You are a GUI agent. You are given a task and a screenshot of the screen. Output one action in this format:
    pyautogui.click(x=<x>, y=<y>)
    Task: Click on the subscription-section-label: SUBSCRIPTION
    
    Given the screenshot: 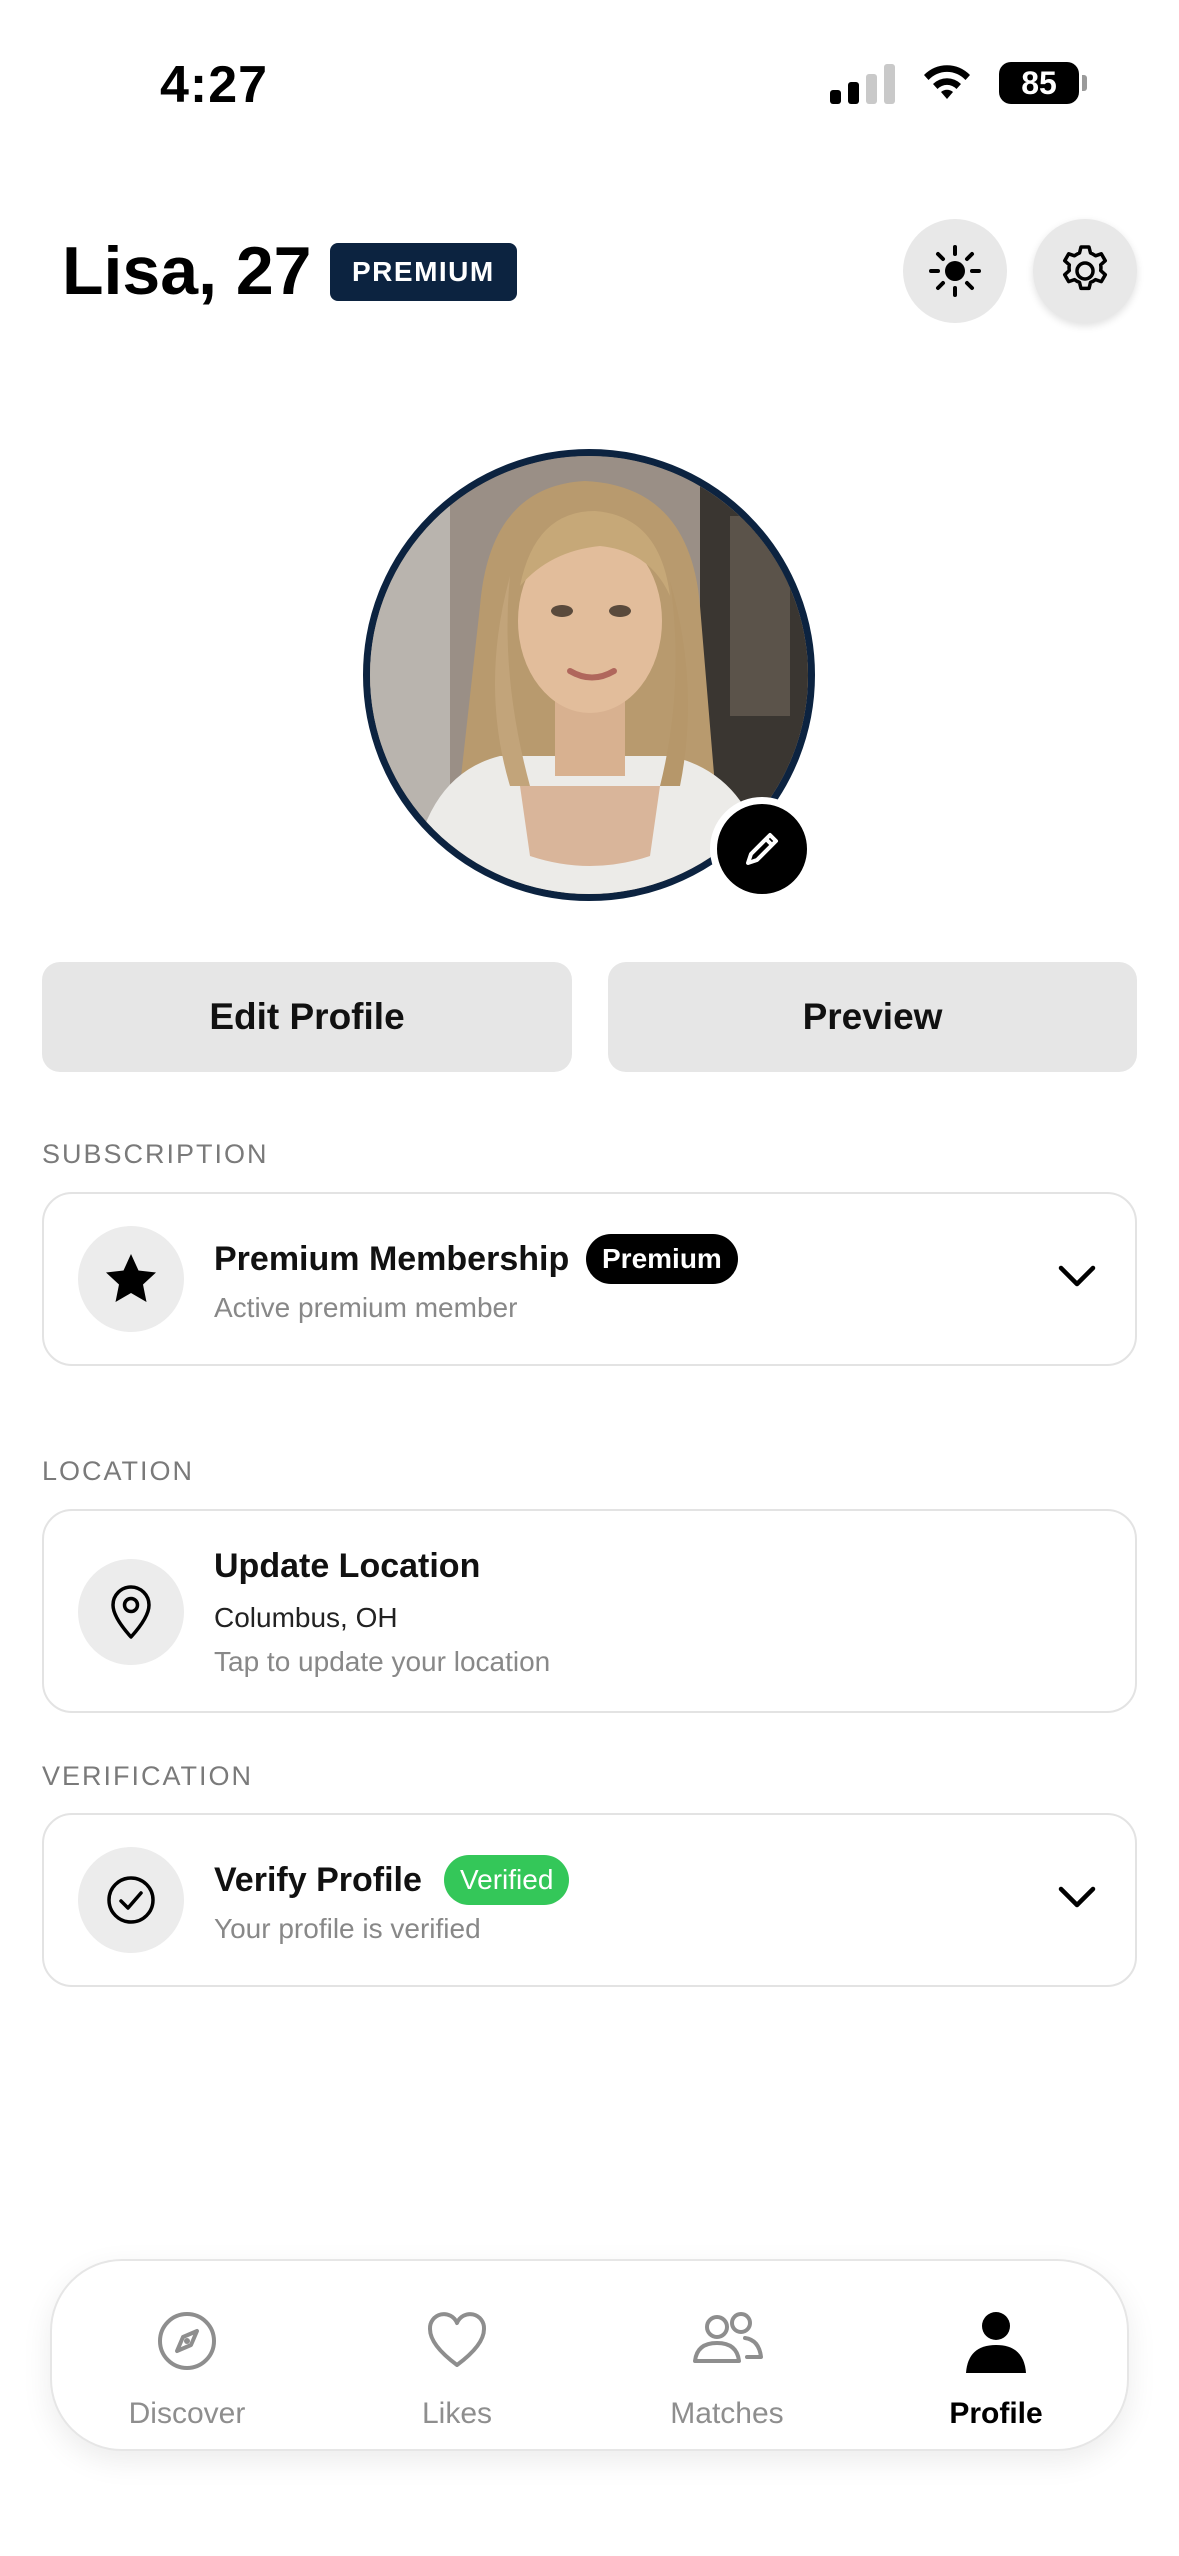 What is the action you would take?
    pyautogui.click(x=155, y=1154)
    